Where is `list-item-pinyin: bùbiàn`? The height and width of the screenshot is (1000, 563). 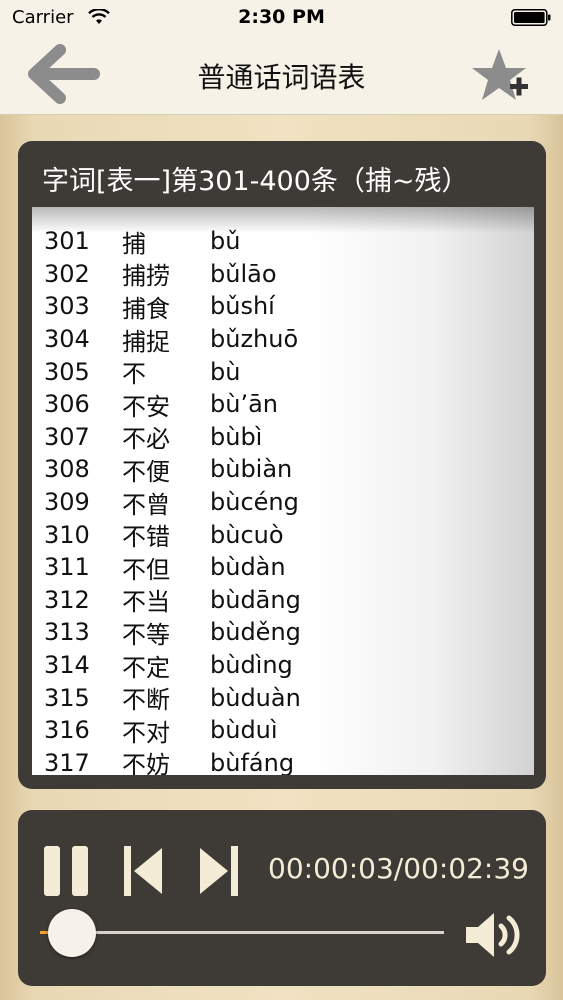 list-item-pinyin: bùbiàn is located at coordinates (251, 469).